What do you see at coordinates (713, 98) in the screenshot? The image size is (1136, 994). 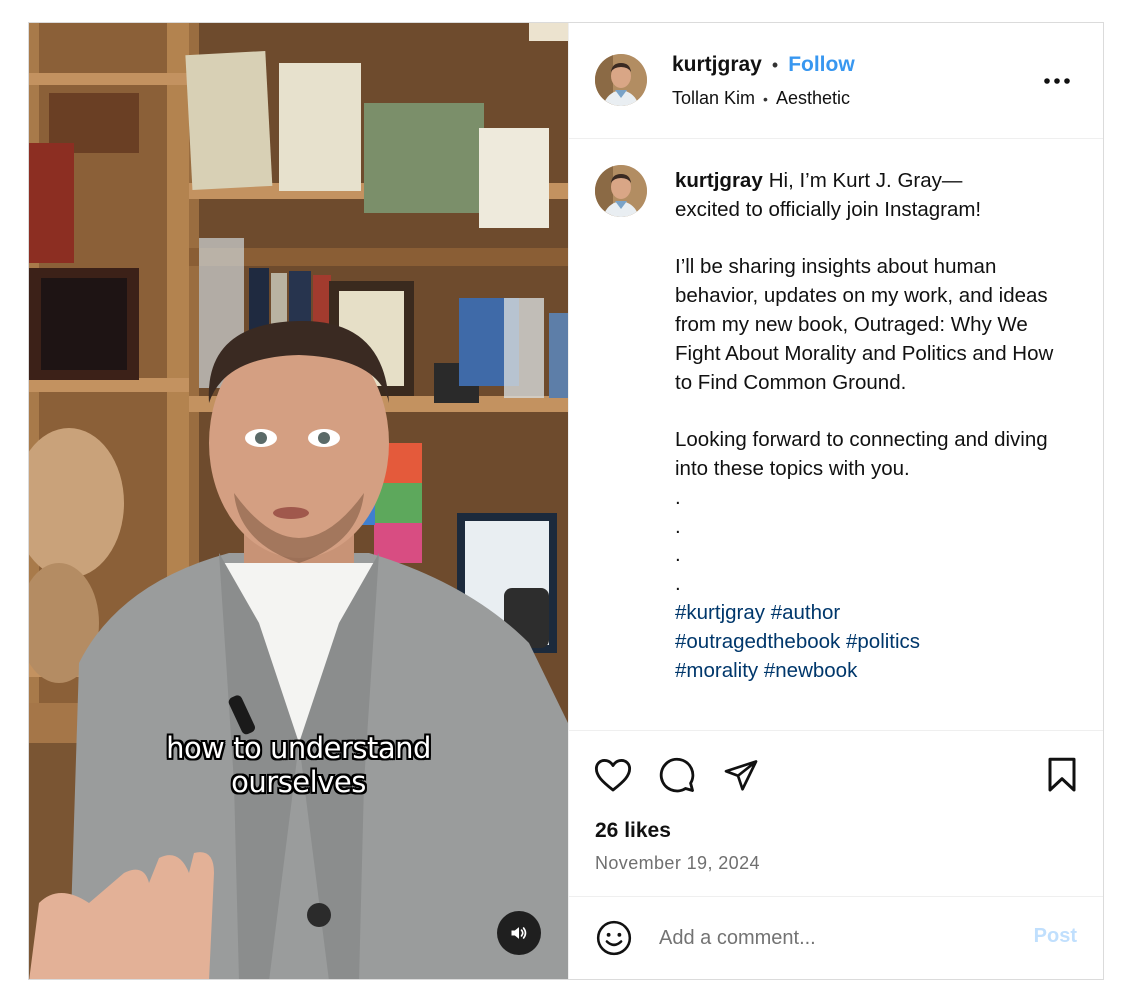 I see `audio-artist: Tollan Kim` at bounding box center [713, 98].